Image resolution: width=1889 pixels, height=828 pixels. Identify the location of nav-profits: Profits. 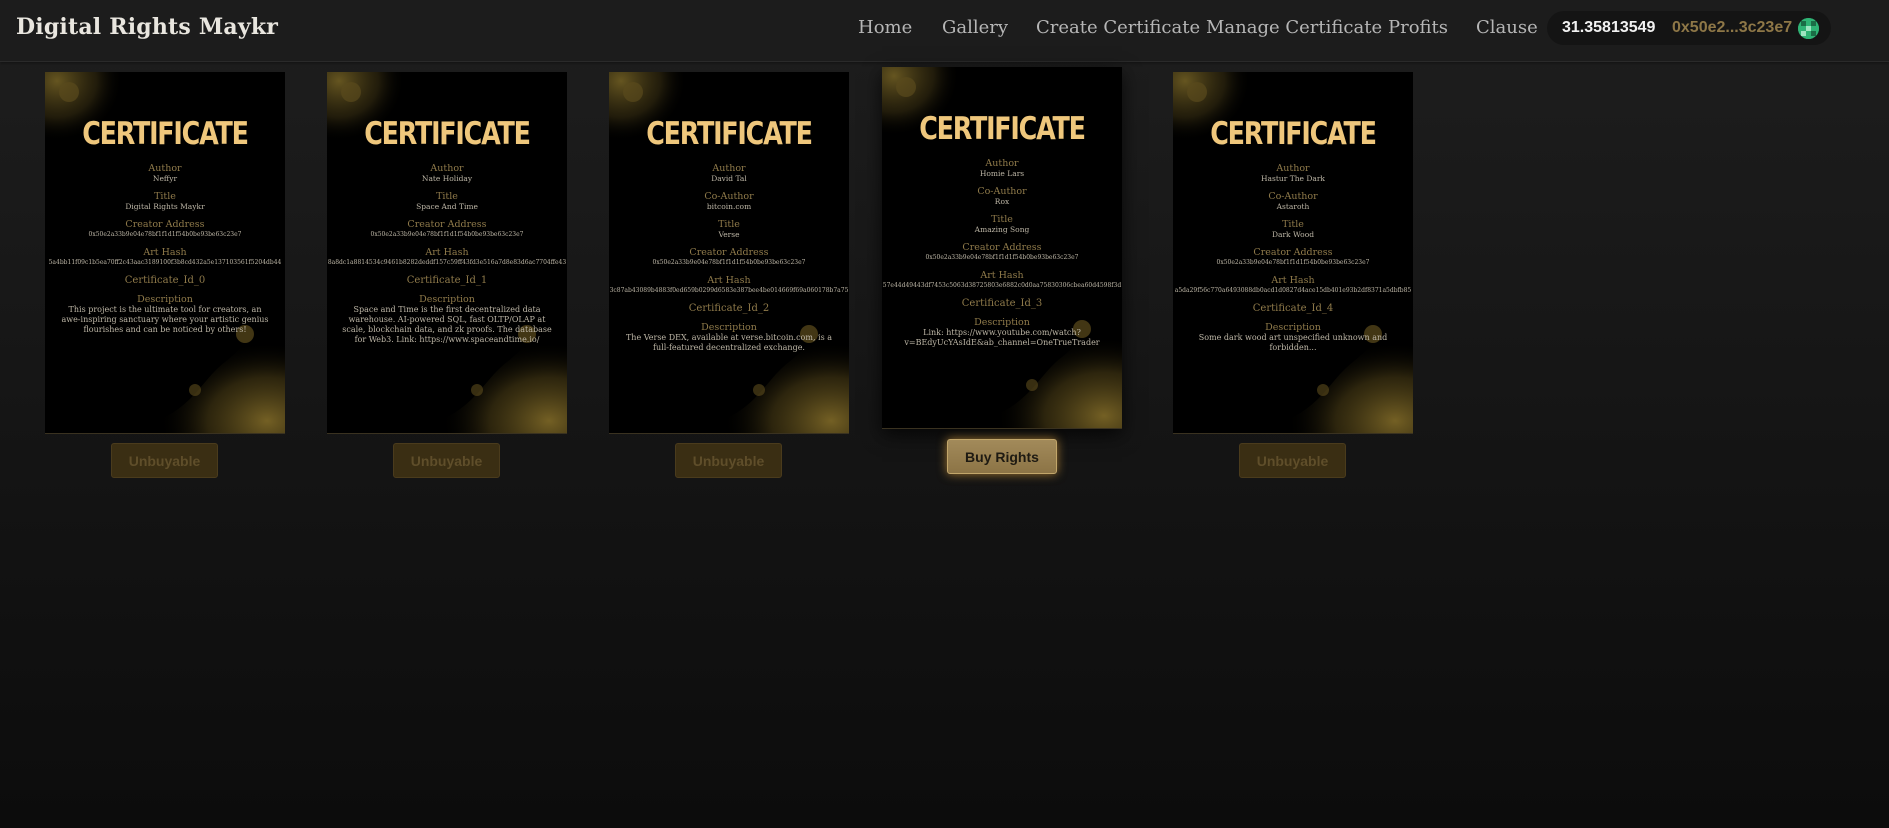
(1418, 27).